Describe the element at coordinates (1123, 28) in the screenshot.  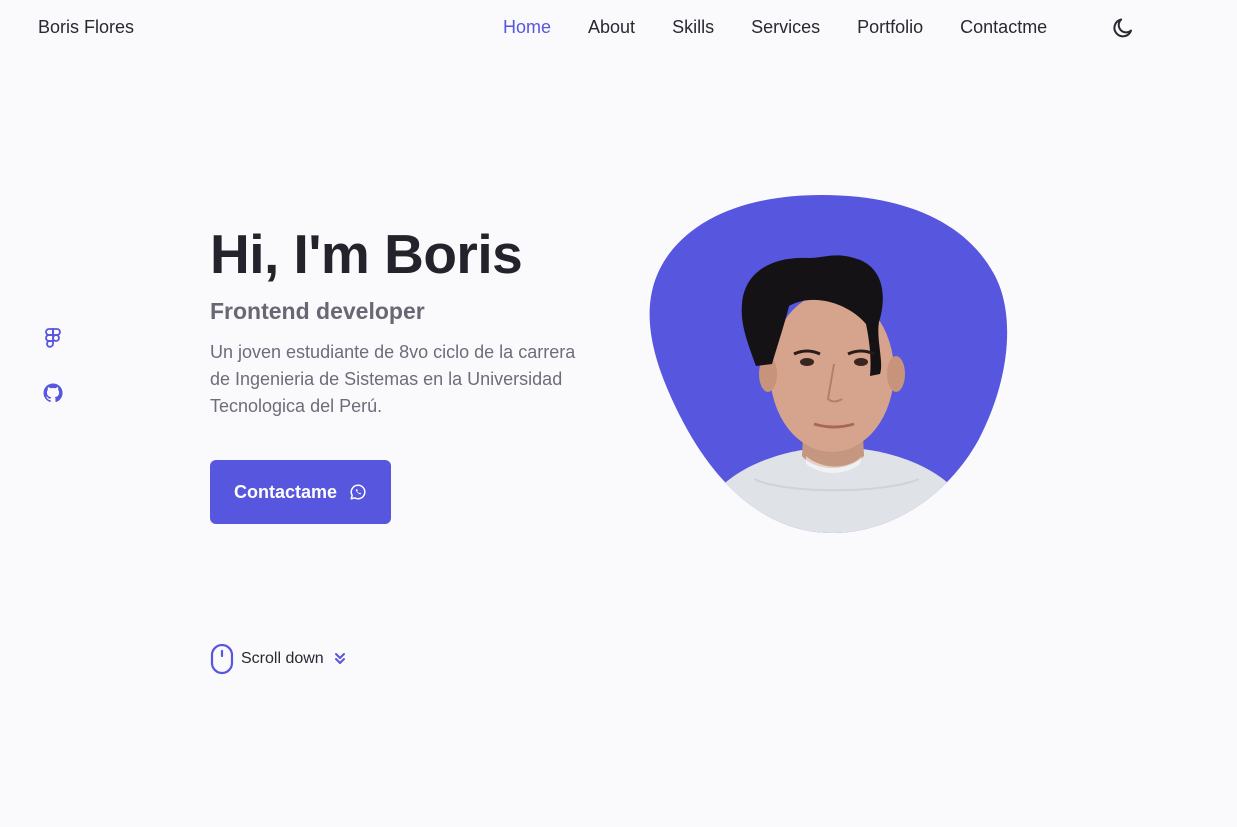
I see `moon-icon` at that location.